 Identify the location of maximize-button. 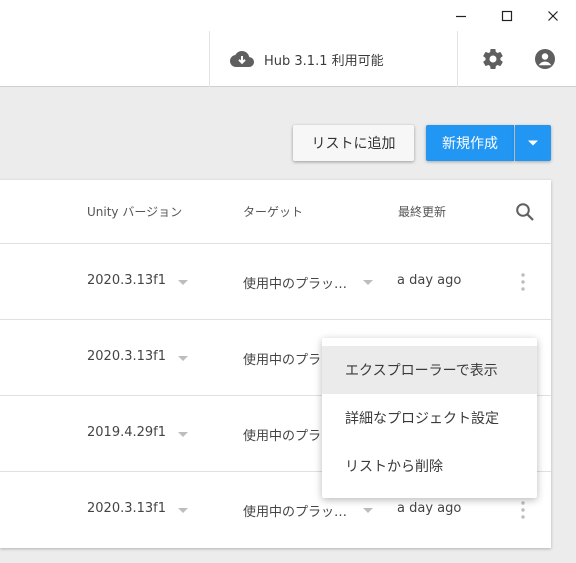
(507, 15).